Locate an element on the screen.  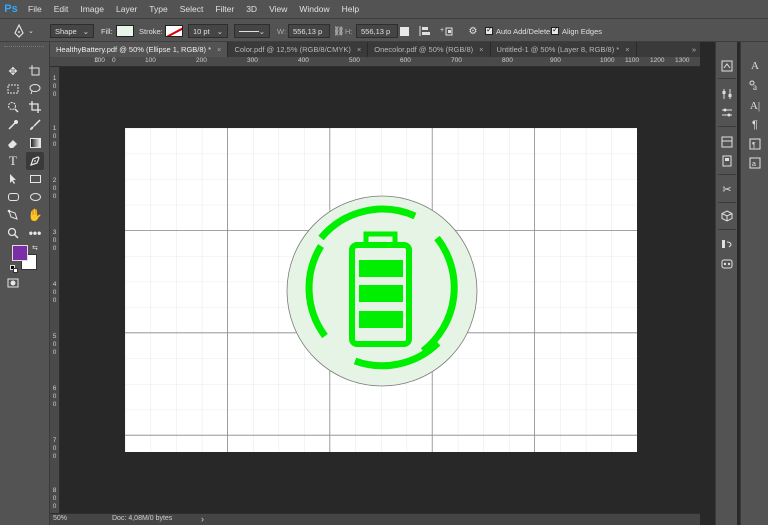
ruler-label: 600 is located at coordinates (405, 60).